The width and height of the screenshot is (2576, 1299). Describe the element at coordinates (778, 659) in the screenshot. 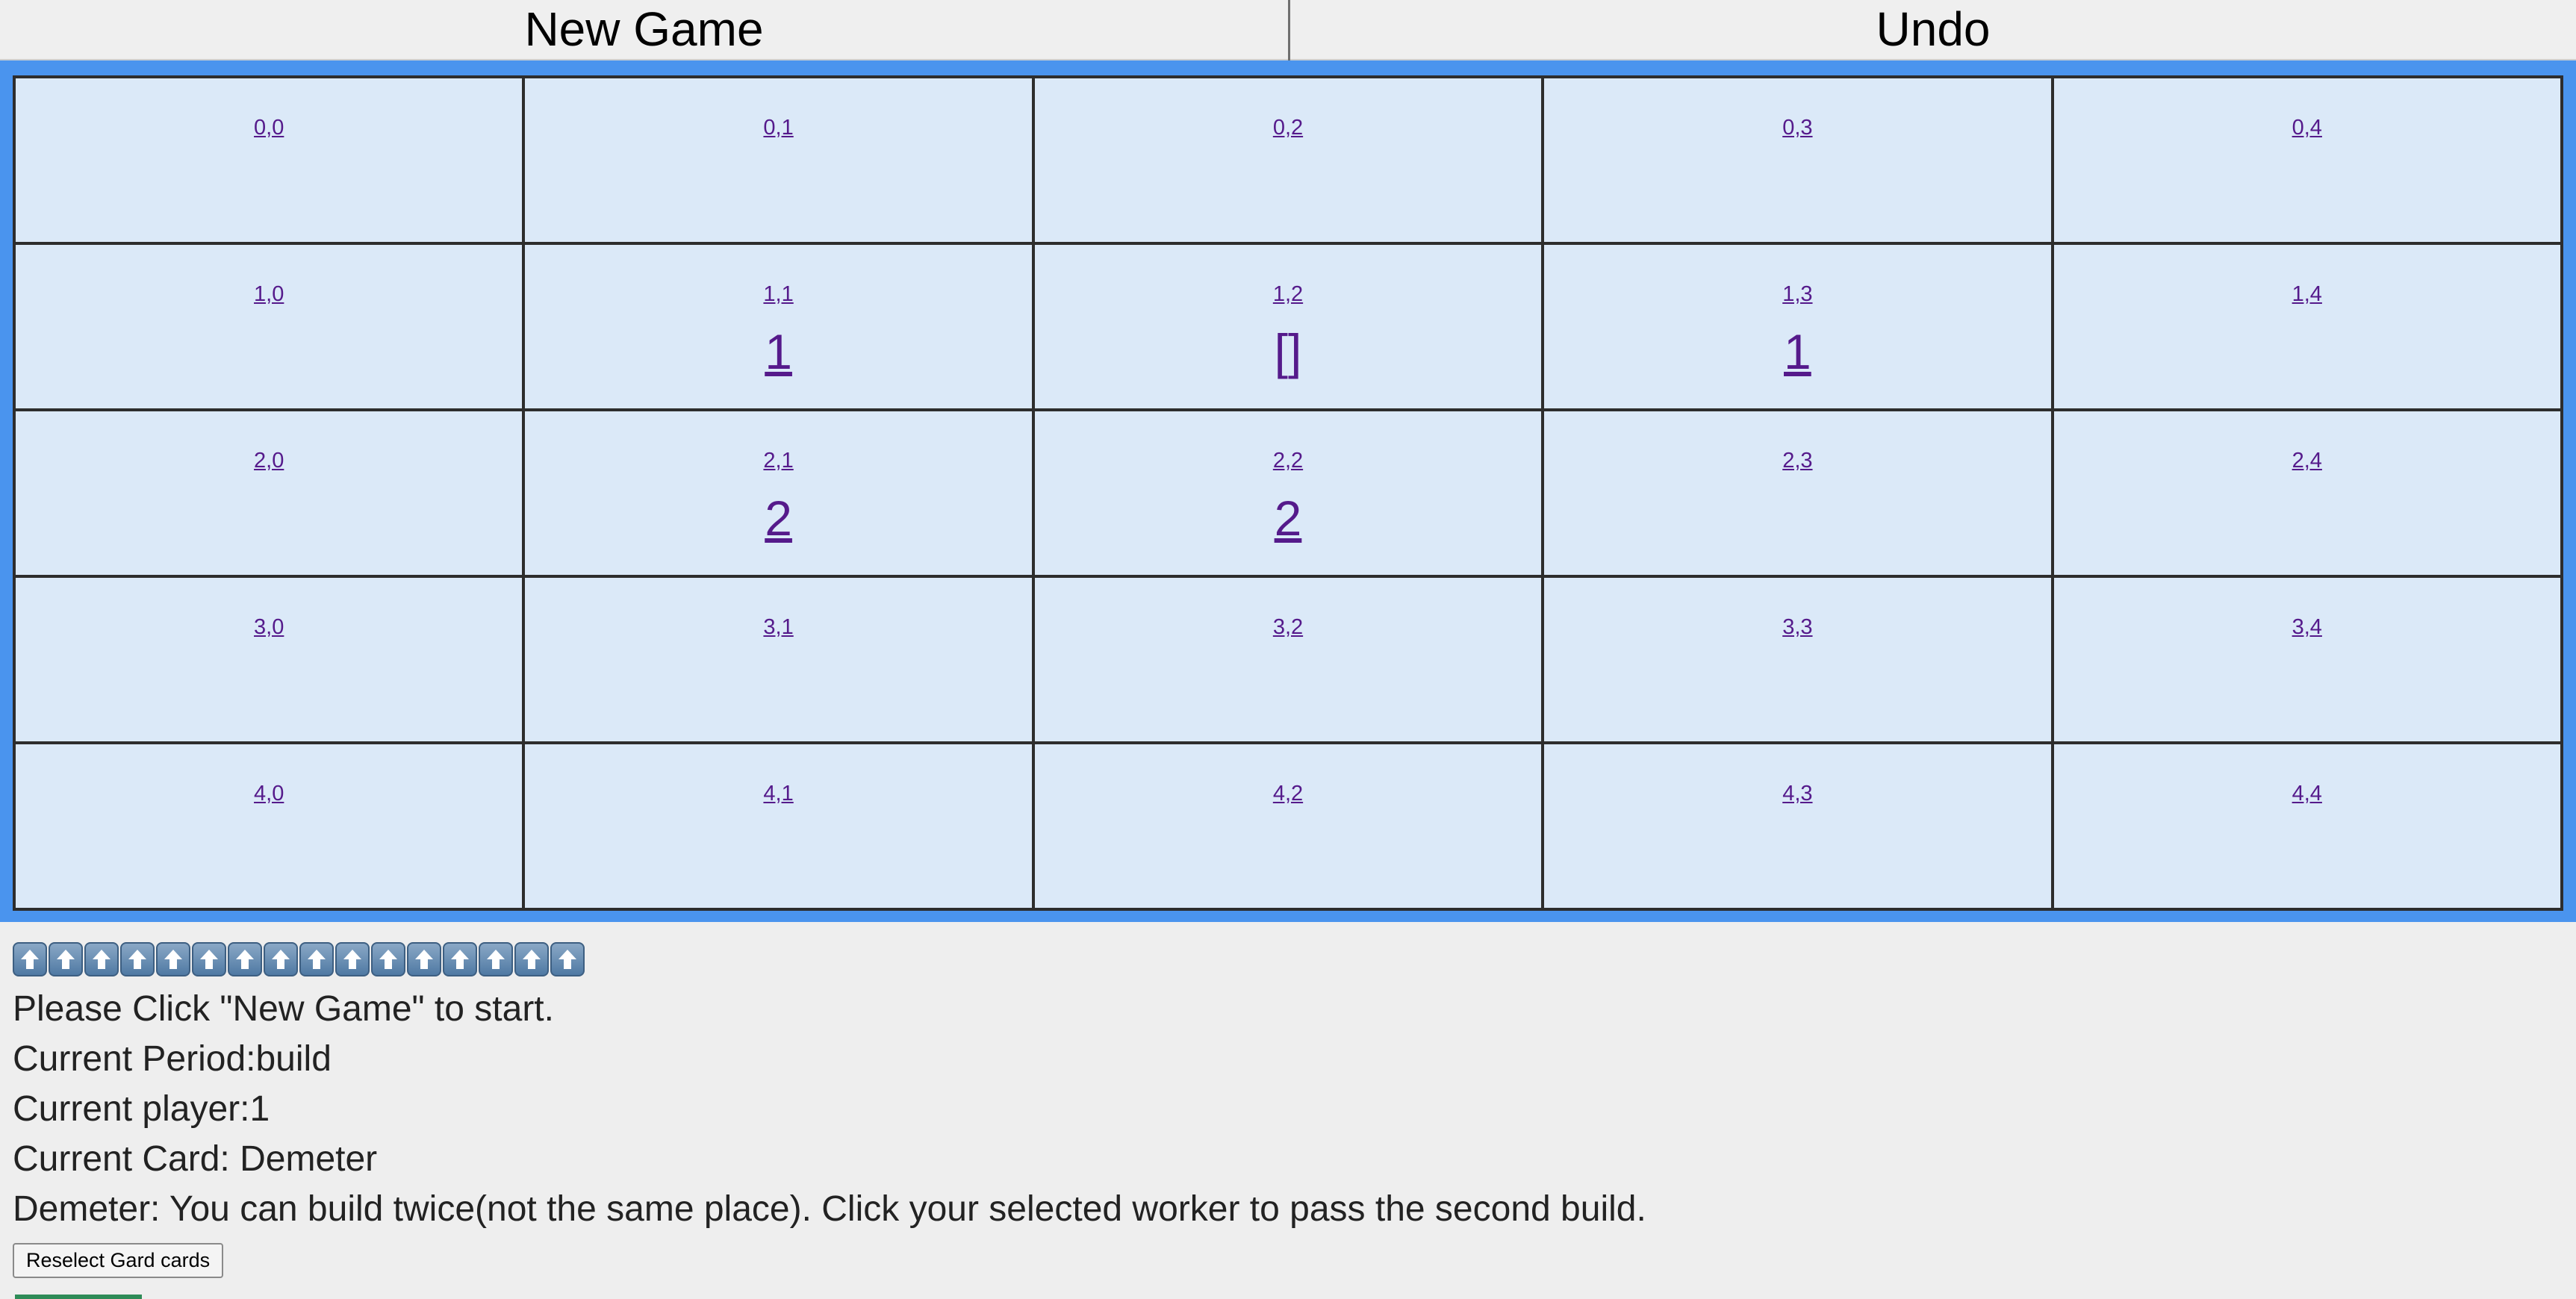

I see `board-cell: 3,1` at that location.